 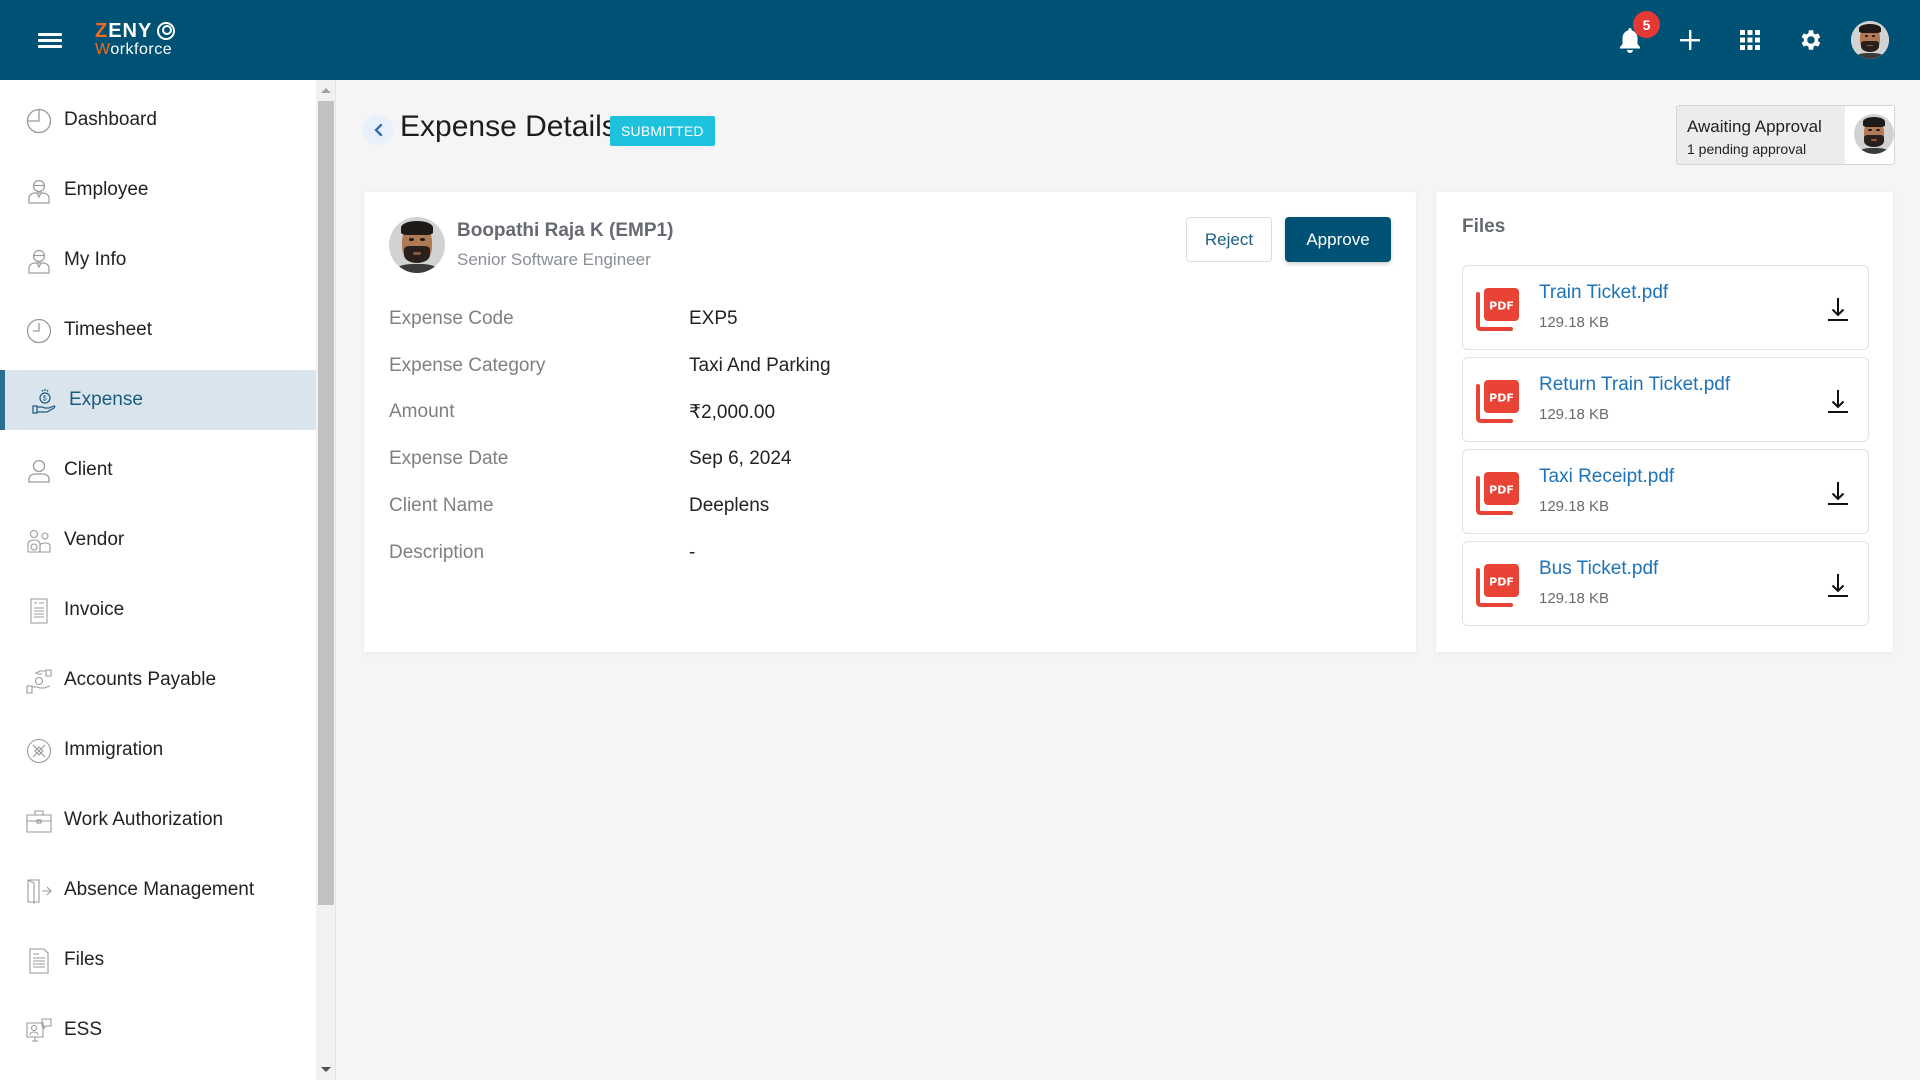 What do you see at coordinates (508, 126) in the screenshot?
I see `page-title: Expense Details` at bounding box center [508, 126].